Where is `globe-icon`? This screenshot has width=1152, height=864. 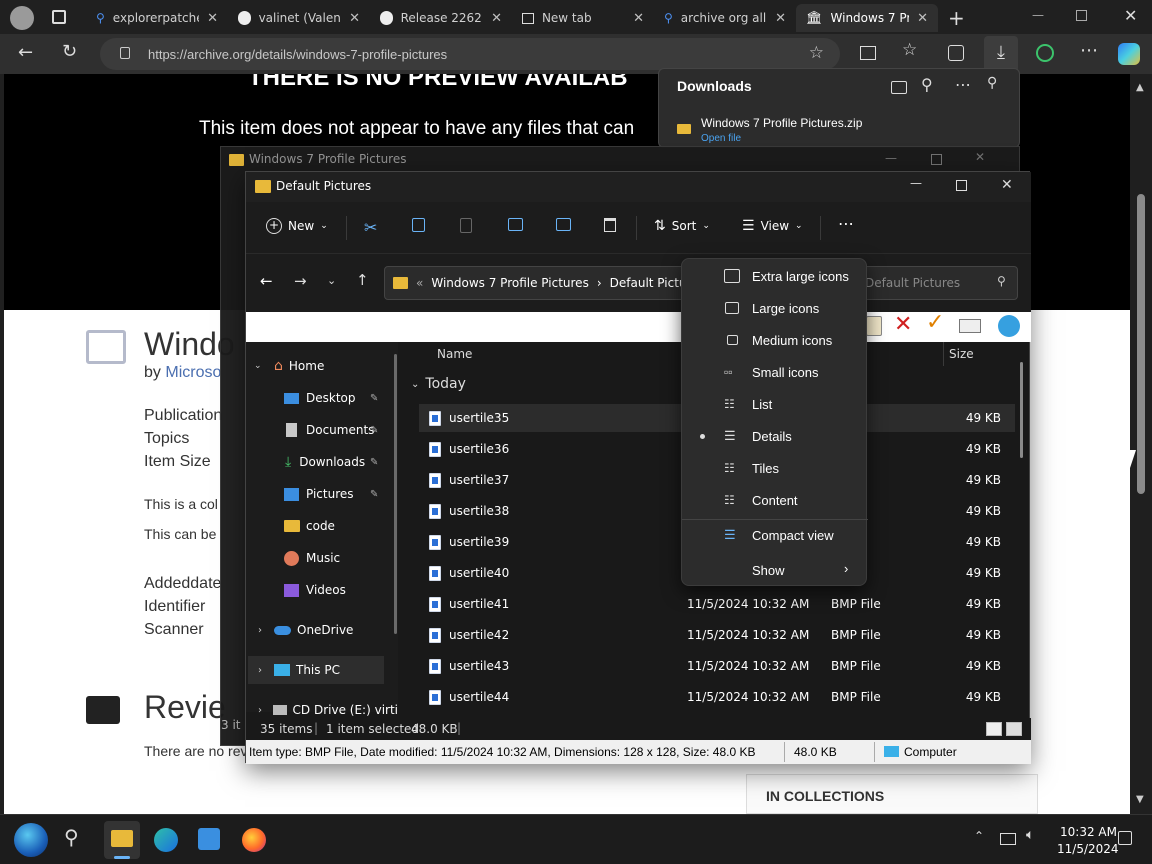
globe-icon is located at coordinates (1009, 326).